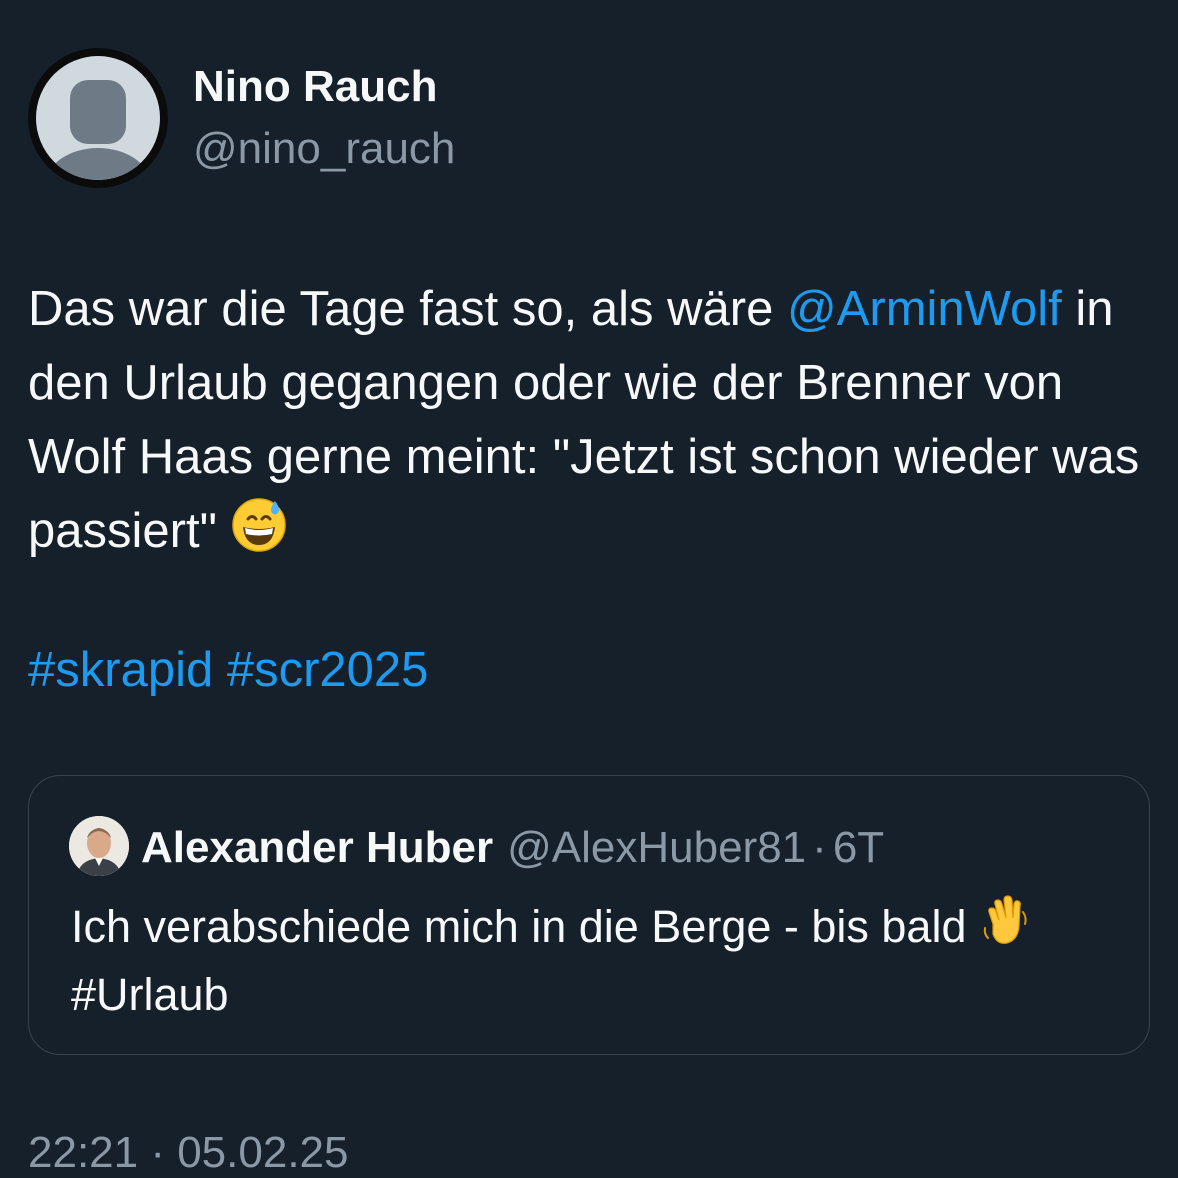 The image size is (1178, 1178). What do you see at coordinates (328, 670) in the screenshot?
I see `hashtag-scr2025: #scr2025` at bounding box center [328, 670].